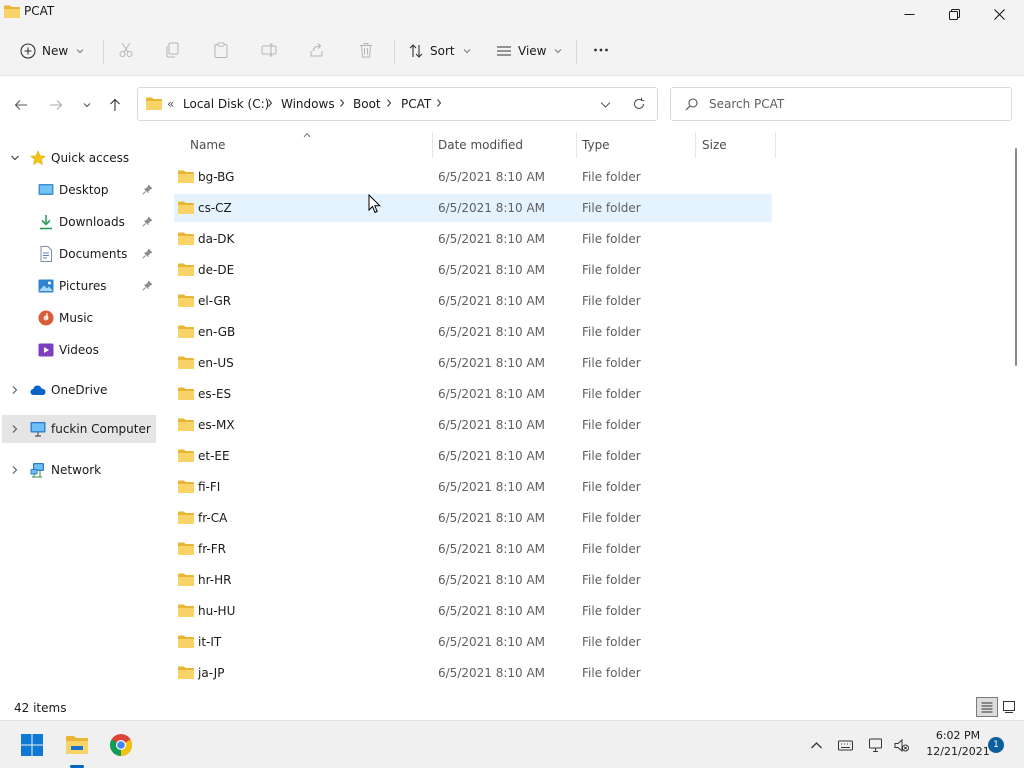 The image size is (1024, 768). Describe the element at coordinates (473, 332) in the screenshot. I see `file-row: en-GB 6/5/2021 8:10 AM File folder` at that location.